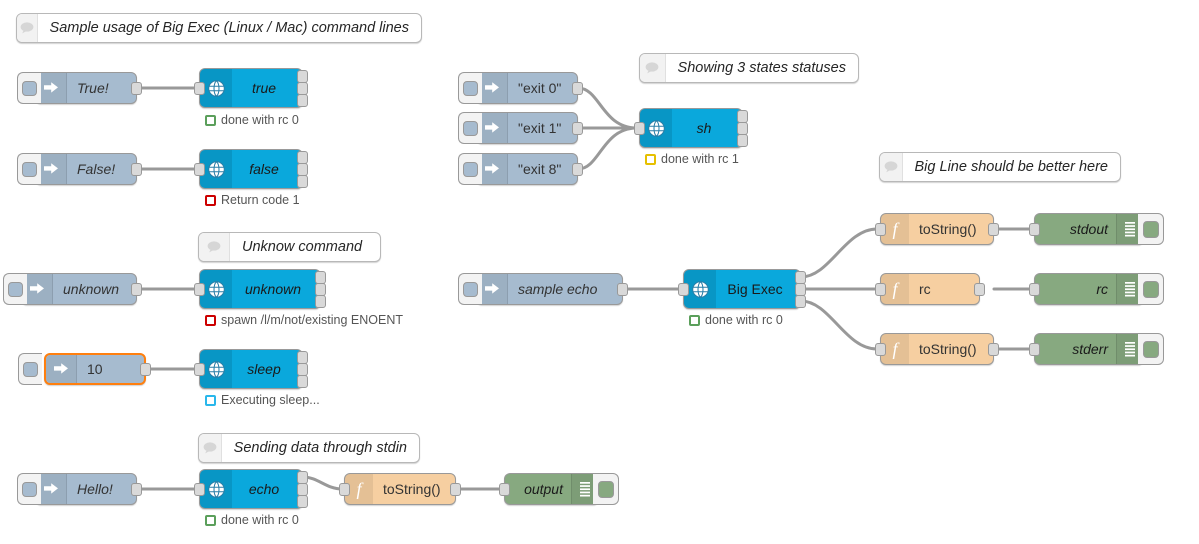  I want to click on comment-text: Big Line should be better here, so click(1011, 167).